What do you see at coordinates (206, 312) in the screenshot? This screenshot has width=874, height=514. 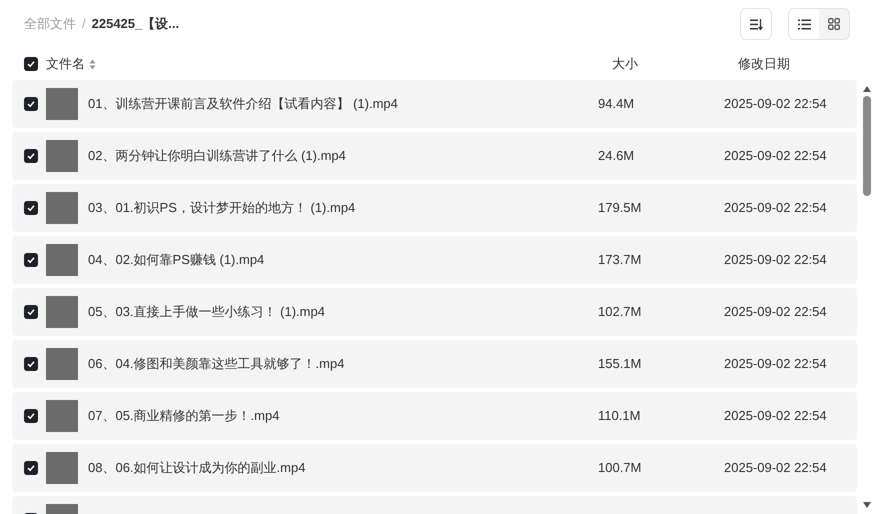 I see `file-name: 05、03.直接上手做一些小练习！ (1).mp4` at bounding box center [206, 312].